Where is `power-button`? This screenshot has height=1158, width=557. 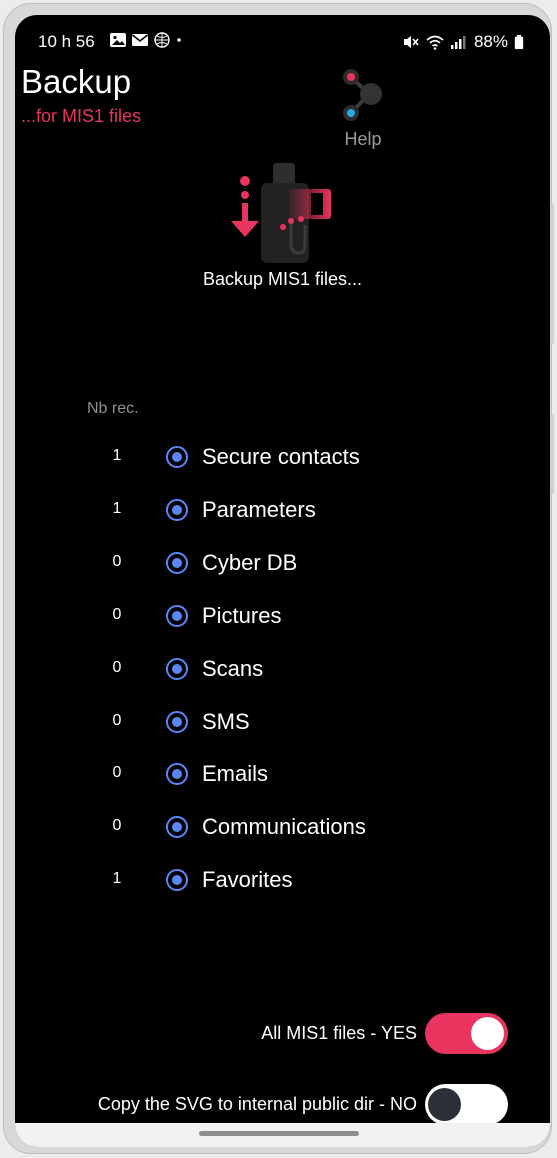 power-button is located at coordinates (552, 454).